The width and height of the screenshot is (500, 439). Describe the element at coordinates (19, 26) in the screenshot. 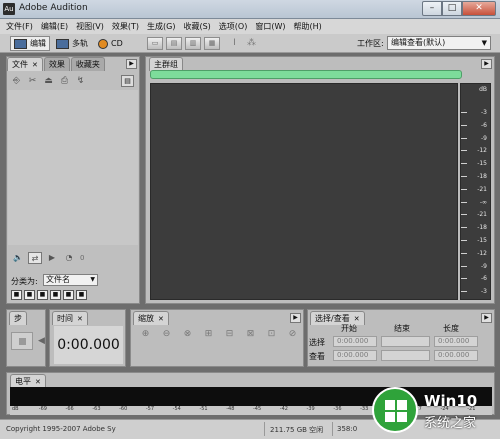

I see `menu-file: 文件(F)` at that location.